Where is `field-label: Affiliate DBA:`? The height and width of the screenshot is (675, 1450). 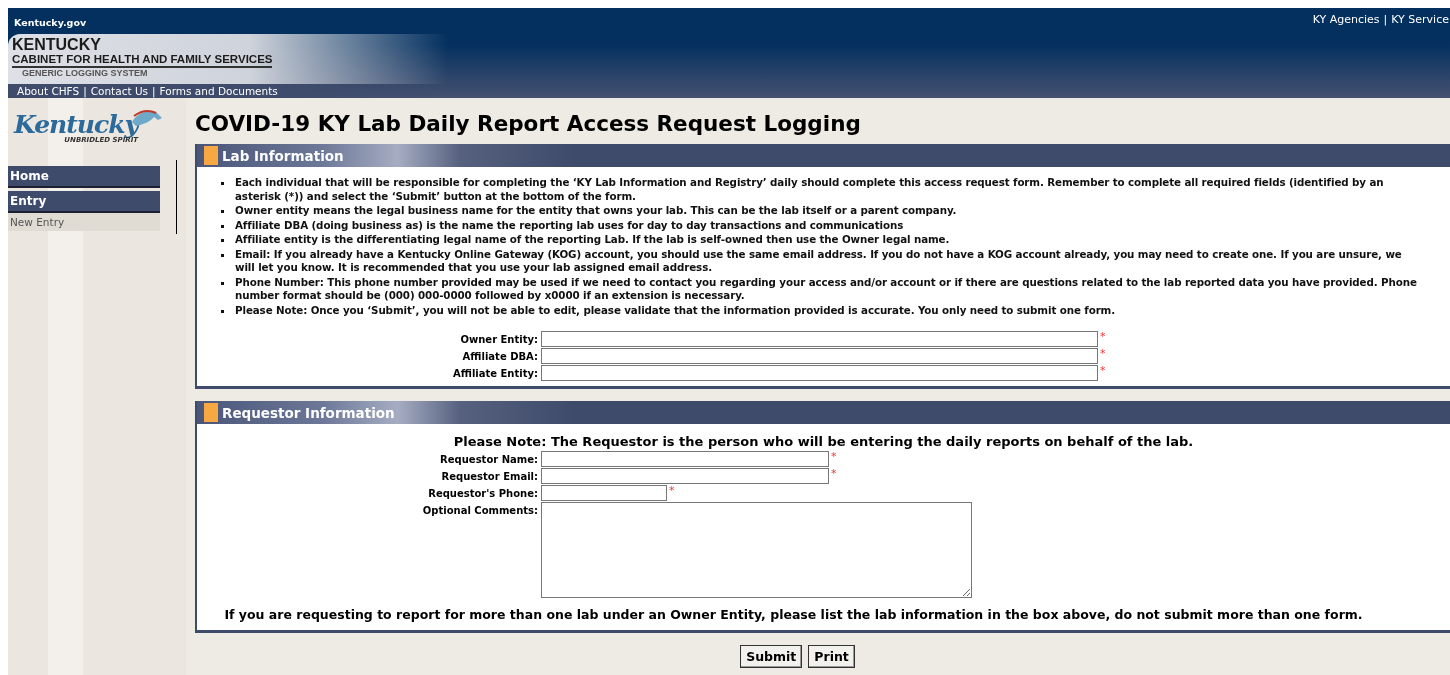 field-label: Affiliate DBA: is located at coordinates (499, 357).